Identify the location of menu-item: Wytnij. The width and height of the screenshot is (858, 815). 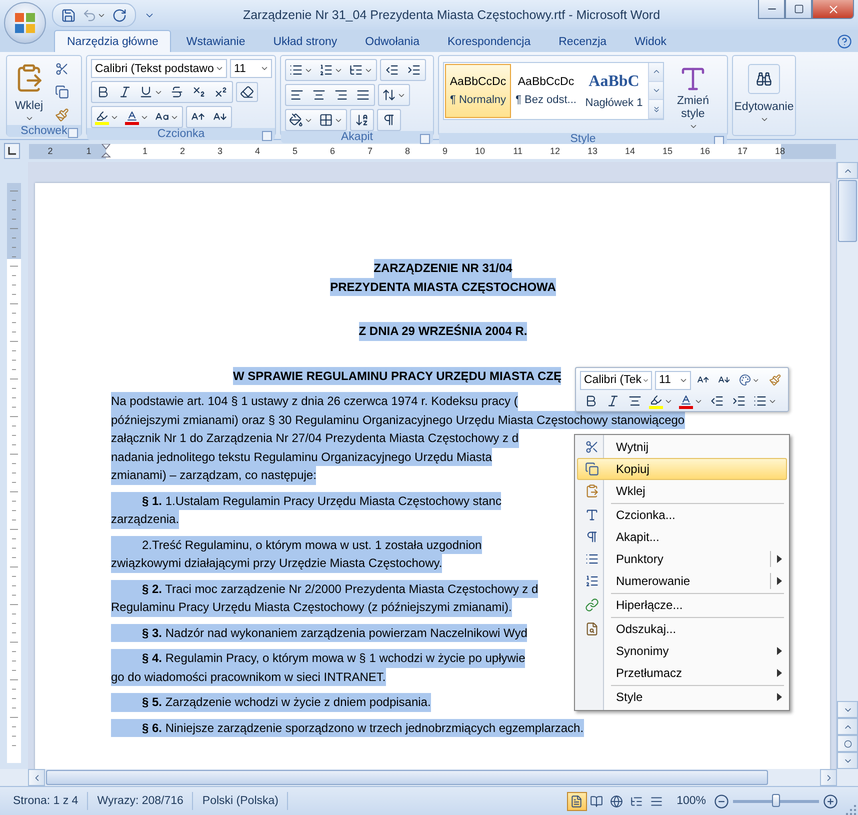
(682, 447).